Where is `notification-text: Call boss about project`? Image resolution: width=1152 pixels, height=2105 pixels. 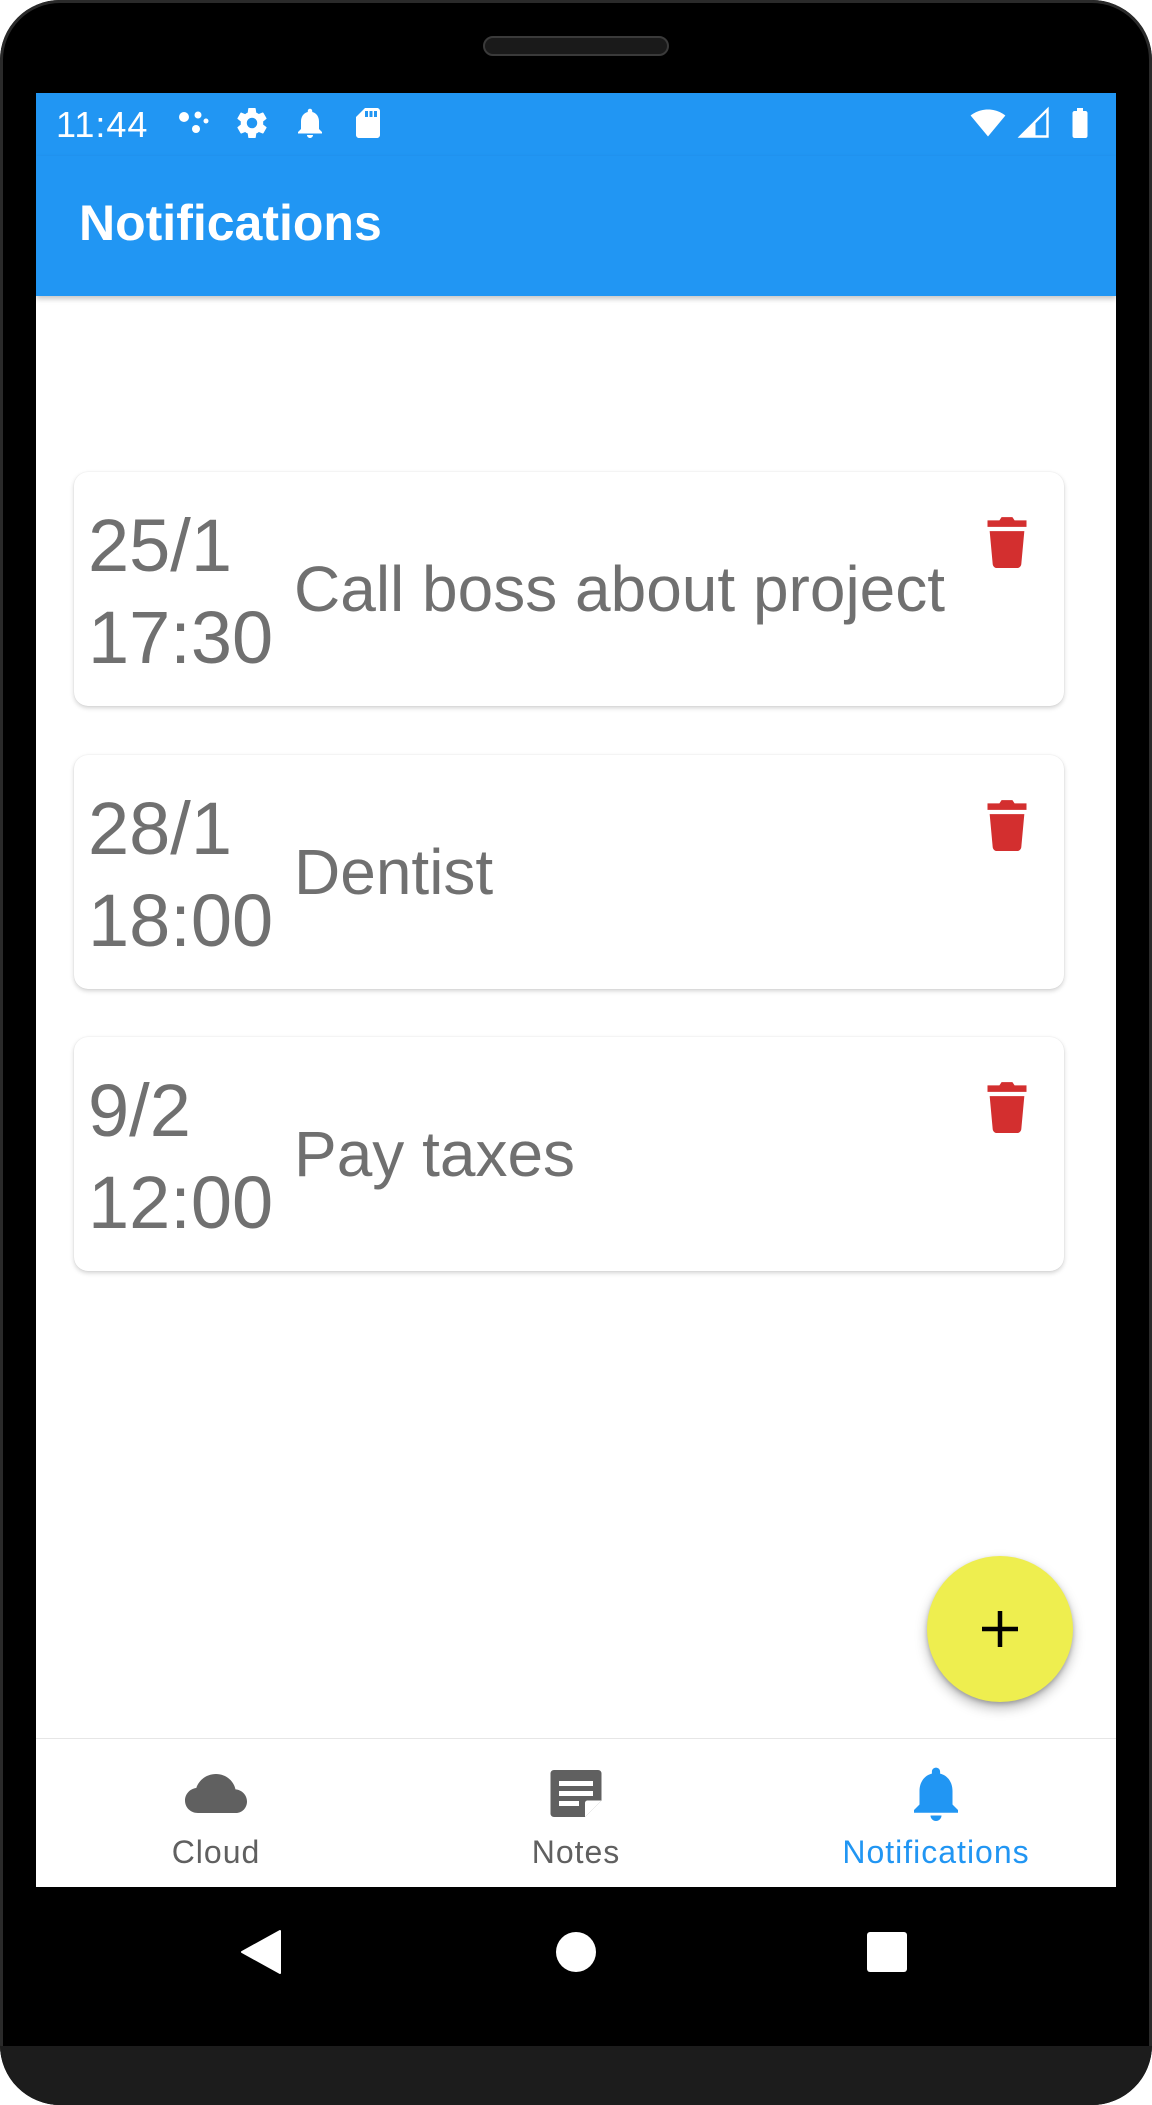 notification-text: Call boss about project is located at coordinates (620, 589).